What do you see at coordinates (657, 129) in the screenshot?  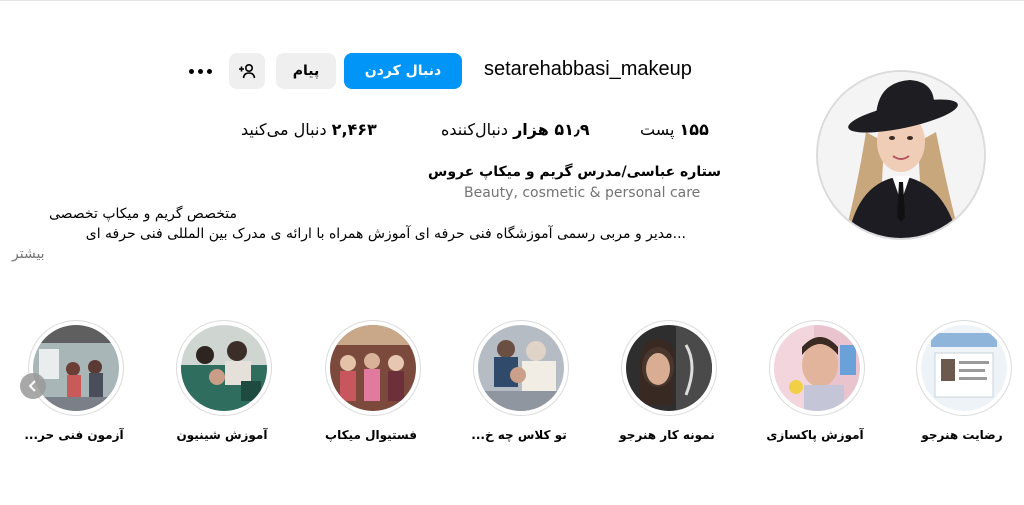 I see `posts-count-label: پست` at bounding box center [657, 129].